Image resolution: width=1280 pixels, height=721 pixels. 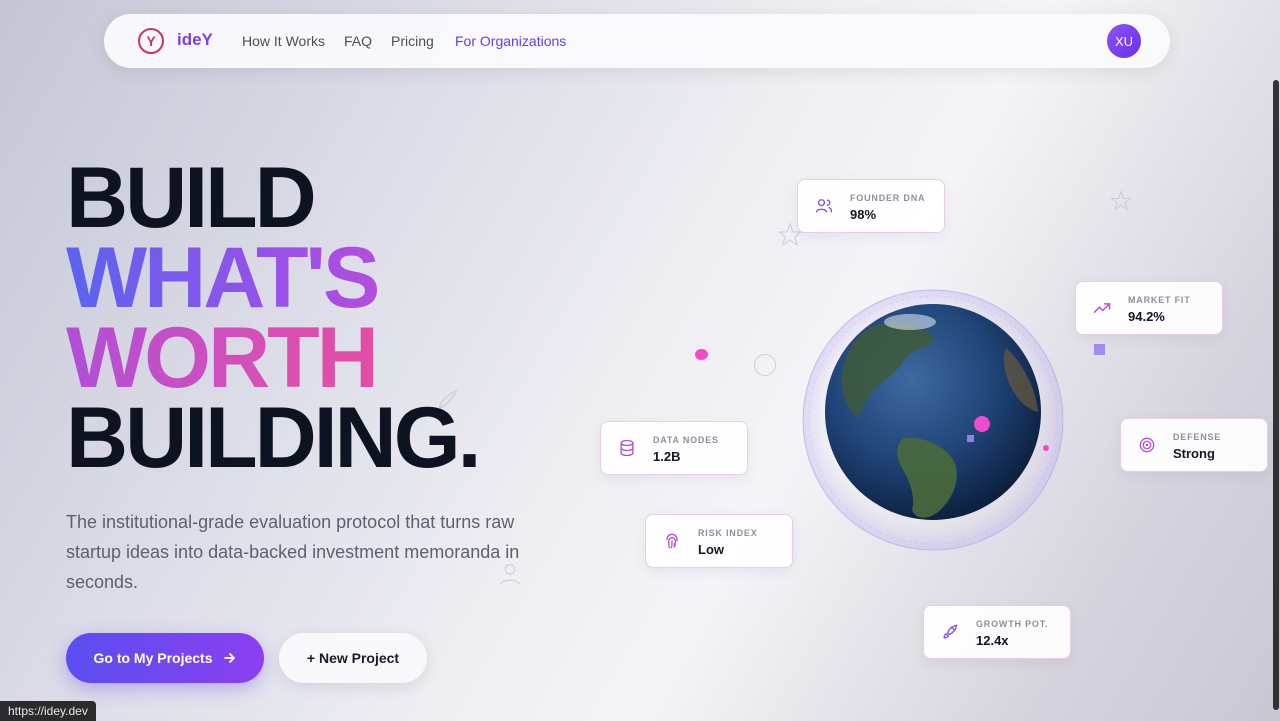 What do you see at coordinates (1149, 308) in the screenshot?
I see `metric-card-market-fit: MARKET FIT 94.2%` at bounding box center [1149, 308].